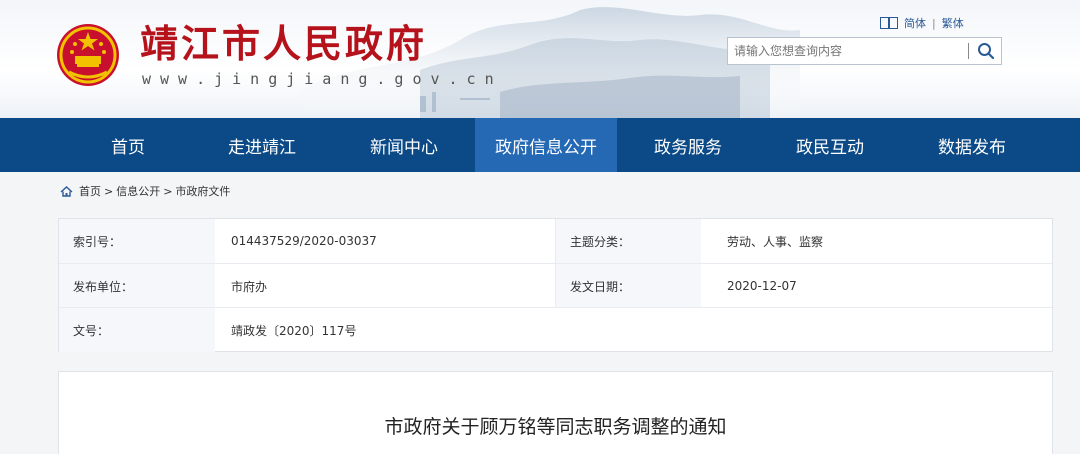  I want to click on meta-row: 索引号： 014437529/2020-03037 主题分类： 劳动、人事、监察, so click(555, 241).